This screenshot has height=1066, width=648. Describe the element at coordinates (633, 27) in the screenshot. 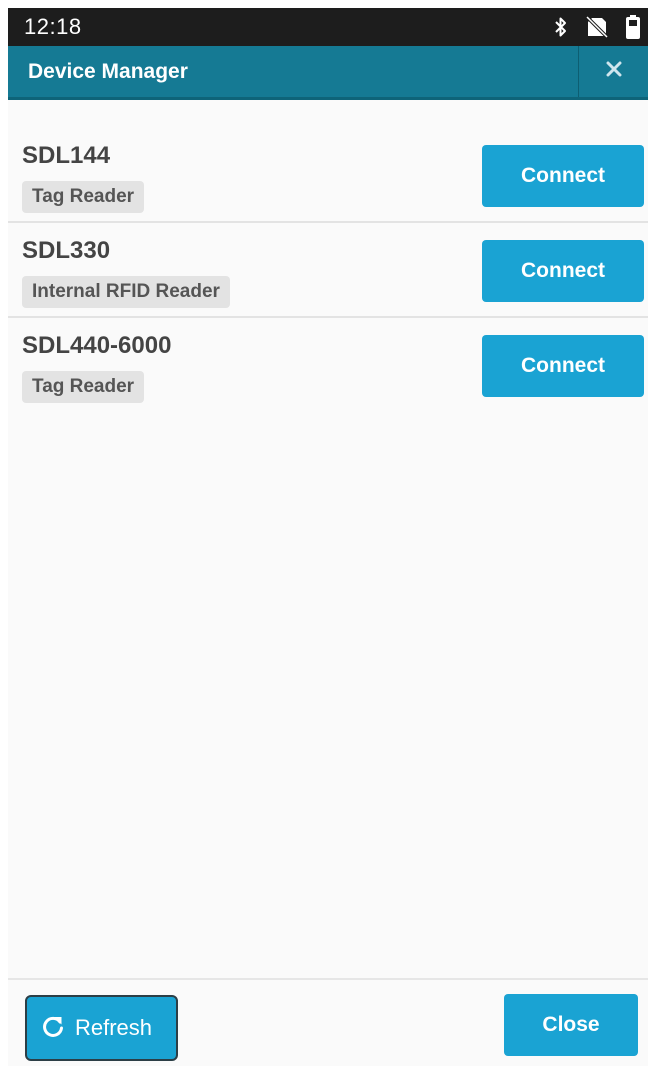

I see `battery-icon` at that location.